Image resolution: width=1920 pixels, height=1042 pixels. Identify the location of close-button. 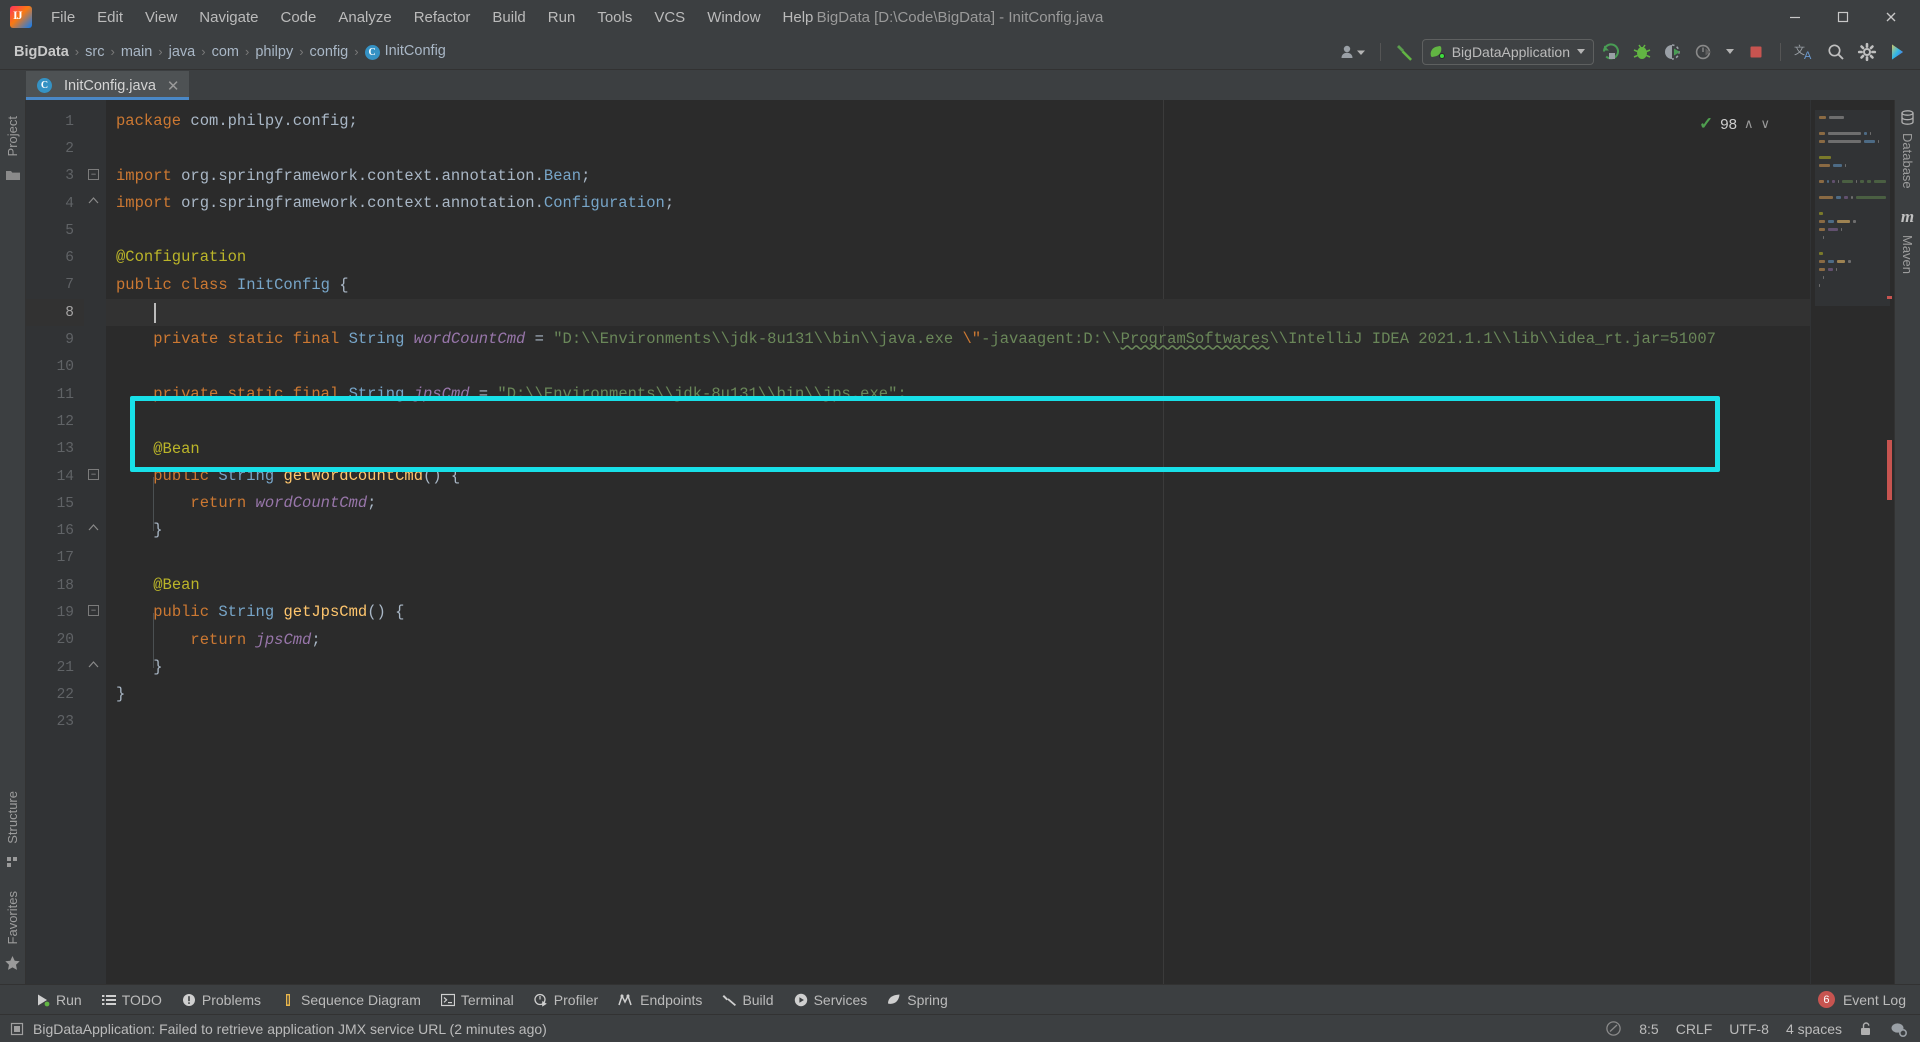
(1891, 17).